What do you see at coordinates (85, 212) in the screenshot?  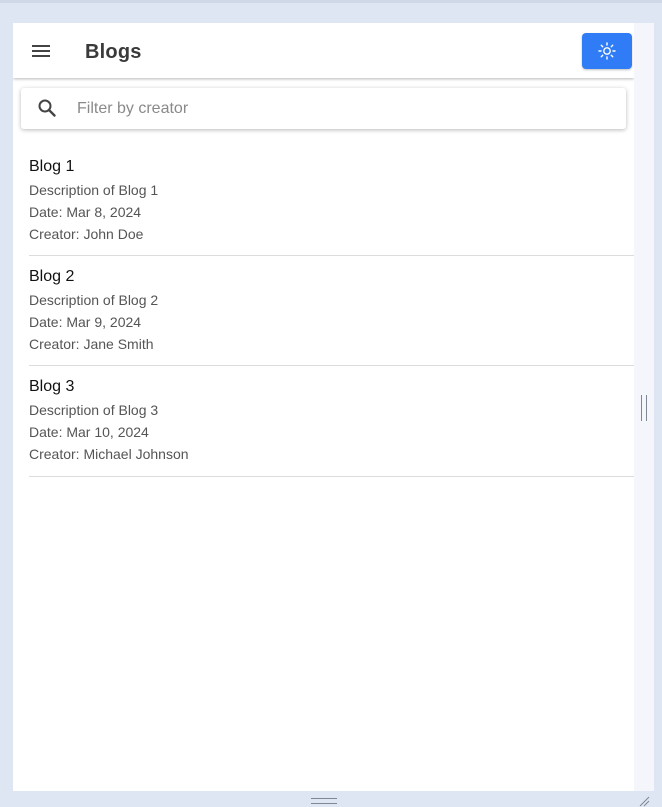 I see `blog-date: Date: Mar 8, 2024` at bounding box center [85, 212].